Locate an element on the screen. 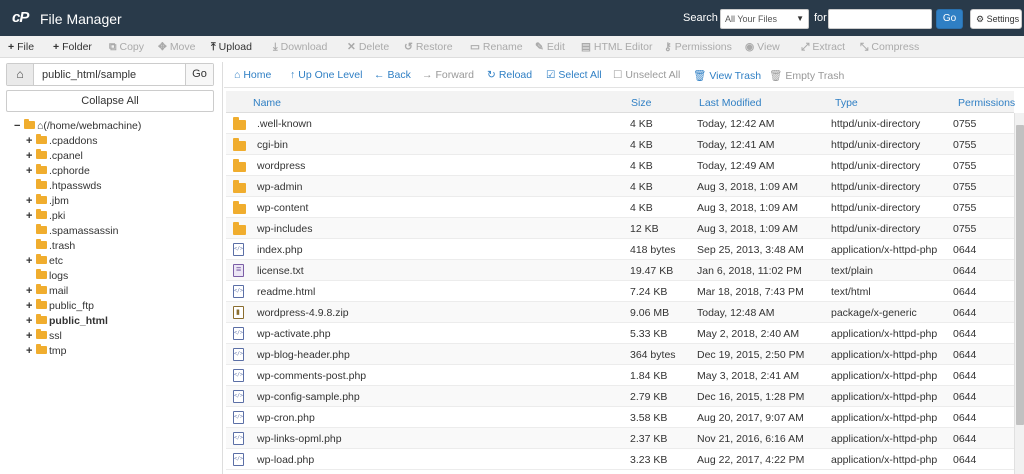  tree-item-dot-pki: + .pki is located at coordinates (45, 216).